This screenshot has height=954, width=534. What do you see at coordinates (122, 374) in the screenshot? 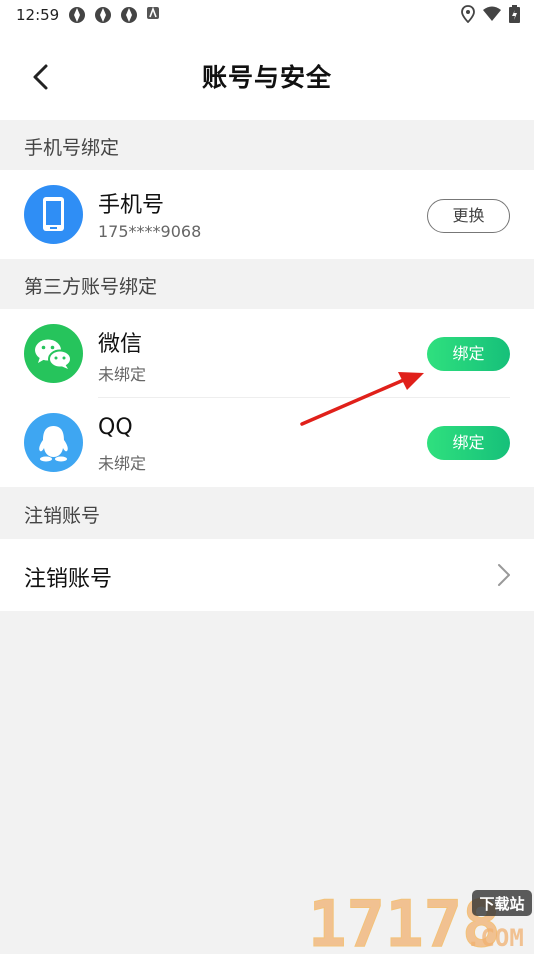
I see `wechat-status: 未绑定` at bounding box center [122, 374].